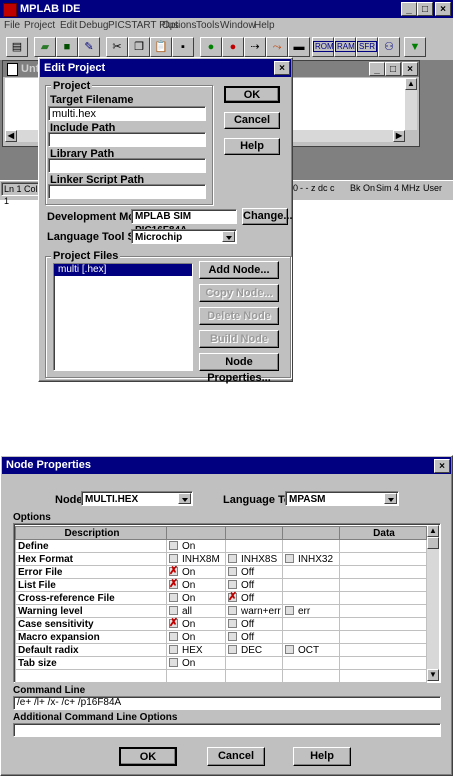 The width and height of the screenshot is (453, 776). Describe the element at coordinates (227, 730) in the screenshot. I see `additional-options-field` at that location.